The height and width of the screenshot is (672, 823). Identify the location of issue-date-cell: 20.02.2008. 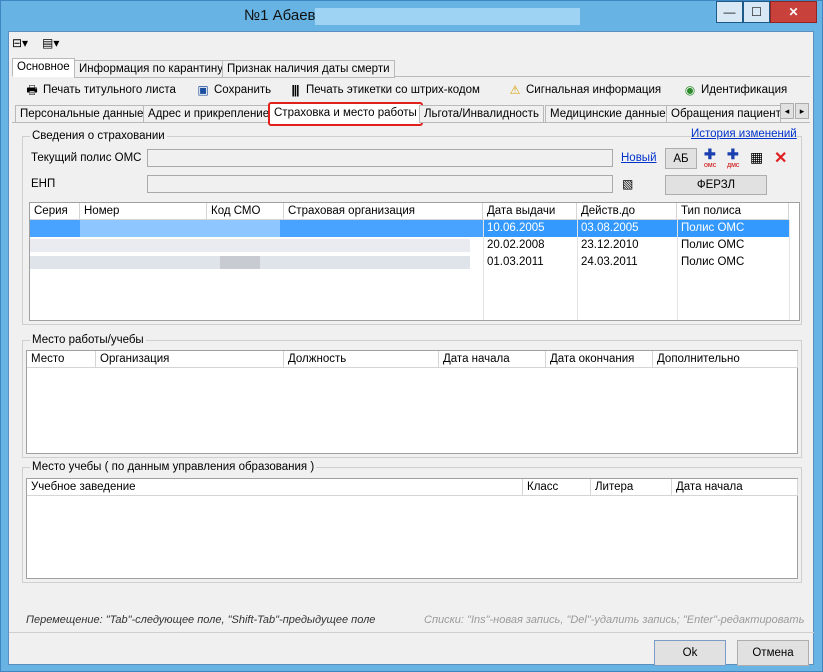
(516, 245).